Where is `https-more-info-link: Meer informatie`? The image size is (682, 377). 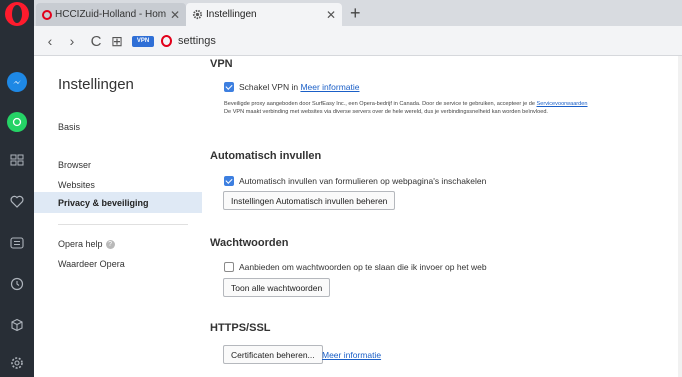
https-more-info-link: Meer informatie is located at coordinates (351, 355).